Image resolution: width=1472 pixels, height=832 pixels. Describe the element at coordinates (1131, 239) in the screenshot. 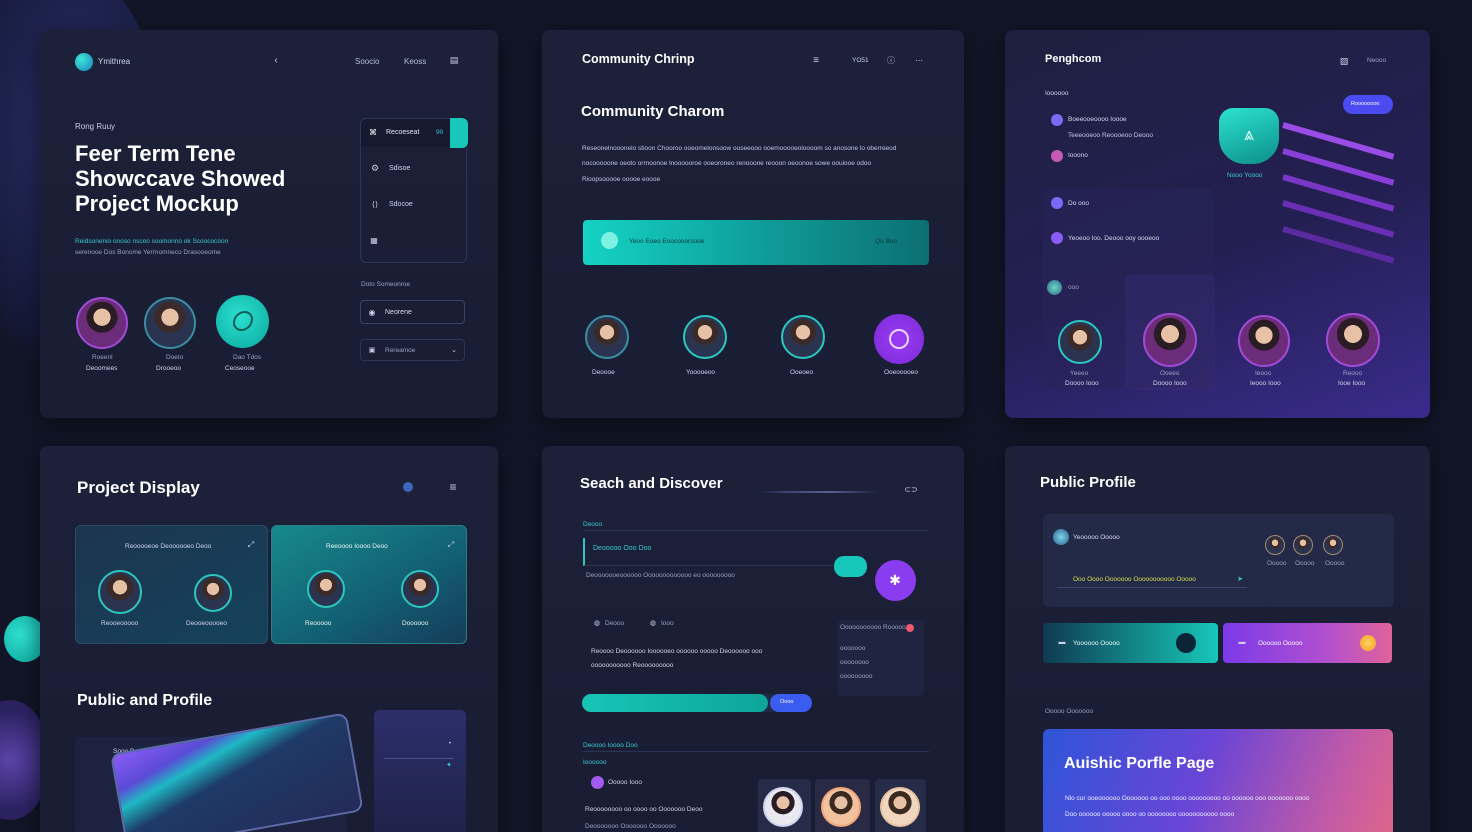

I see `panel-row-2: Yeoeoo Ioo. Deooo ooy oooeoo` at that location.